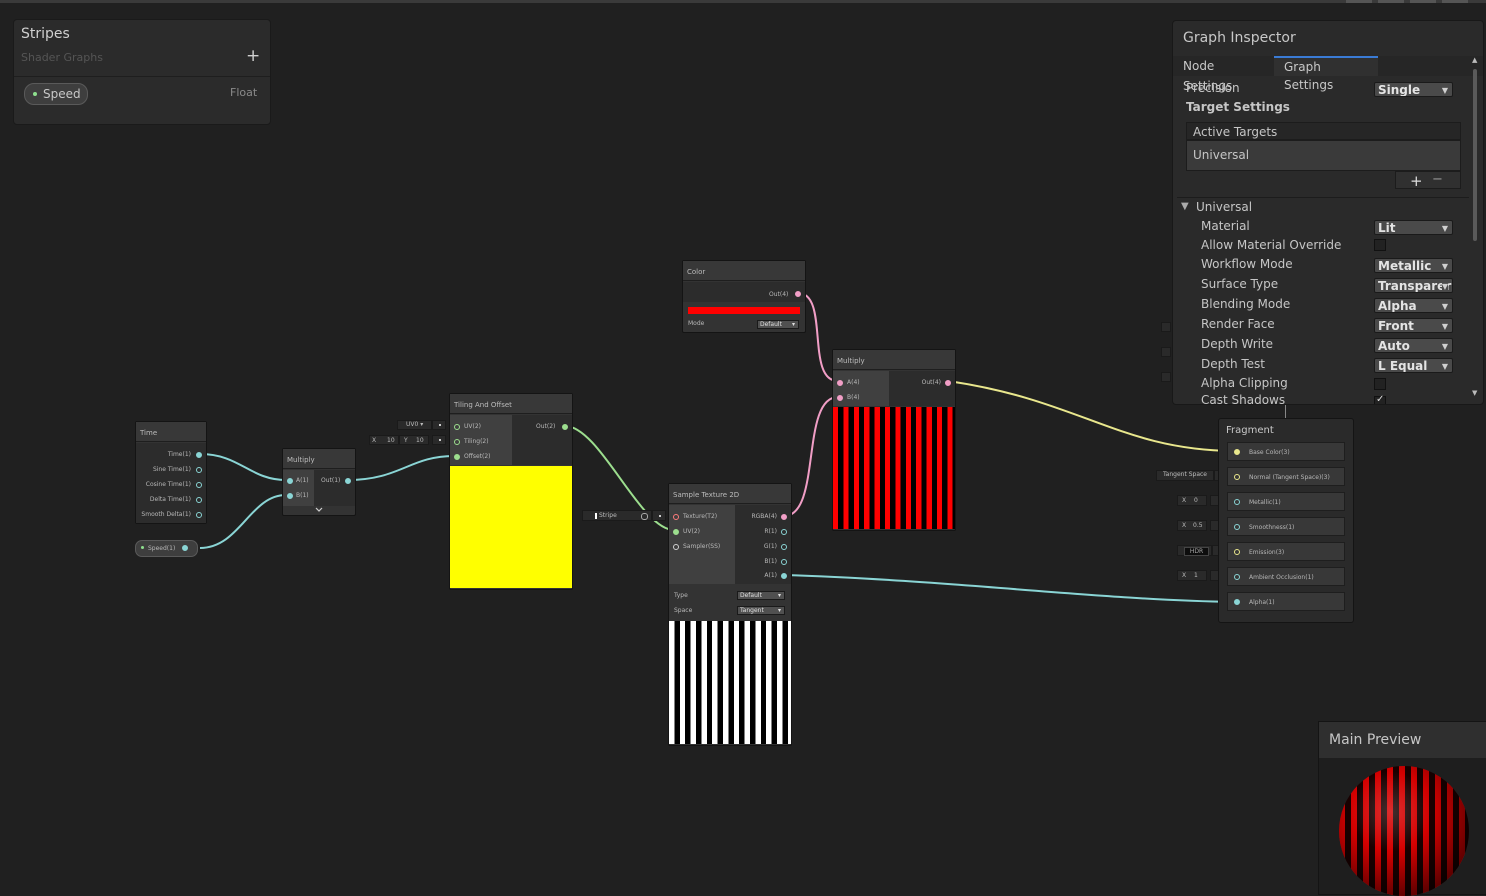 Image resolution: width=1486 pixels, height=896 pixels. I want to click on allow-material-override-checkbox, so click(1380, 245).